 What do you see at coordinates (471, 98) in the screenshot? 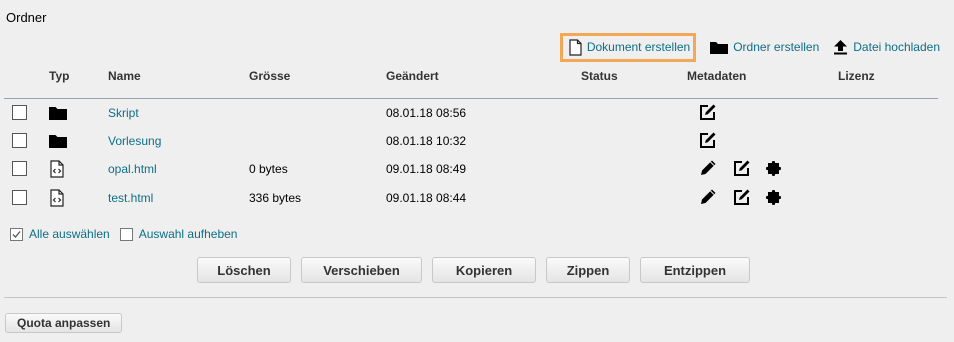
I see `header-divider` at bounding box center [471, 98].